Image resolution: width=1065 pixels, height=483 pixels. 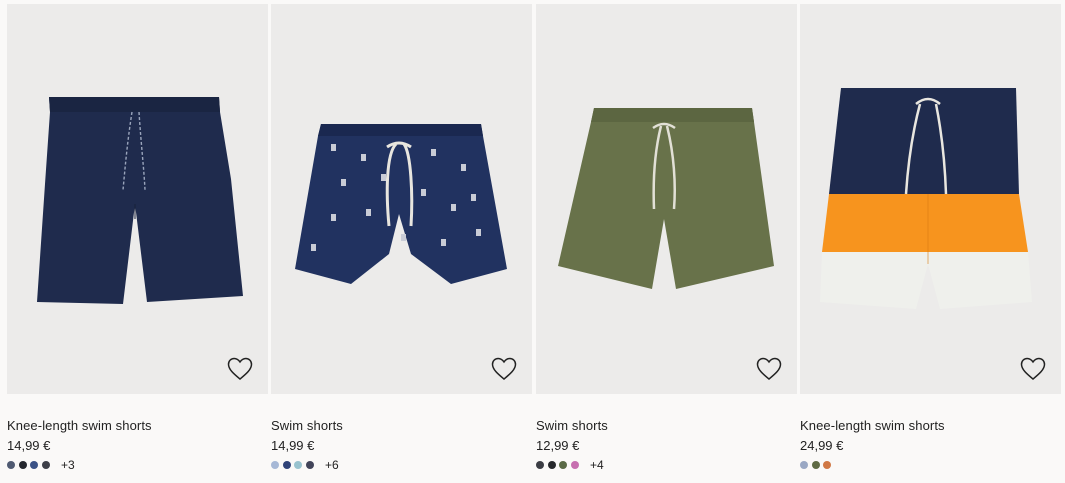 What do you see at coordinates (558, 445) in the screenshot?
I see `product-price: 12,99 €` at bounding box center [558, 445].